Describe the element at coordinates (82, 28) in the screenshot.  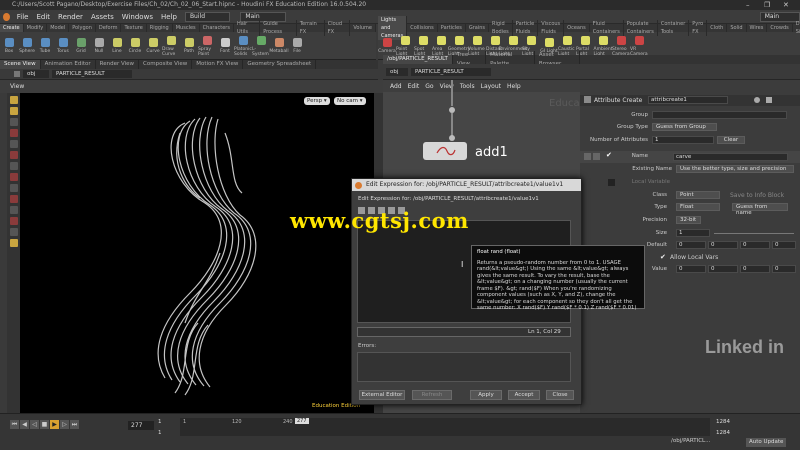
I see `shelf-tab-polygon: Polygon` at that location.